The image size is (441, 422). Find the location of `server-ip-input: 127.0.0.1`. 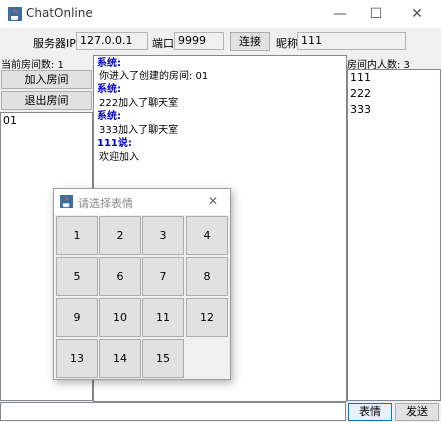

server-ip-input: 127.0.0.1 is located at coordinates (112, 41).